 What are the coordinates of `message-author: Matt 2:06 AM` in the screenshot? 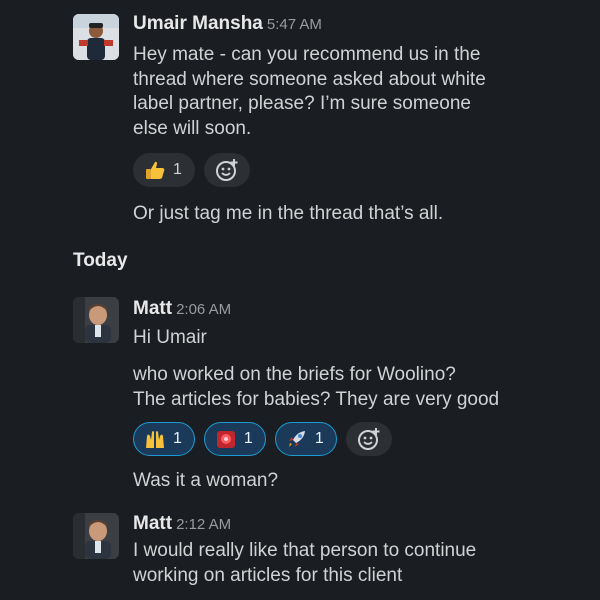 It's located at (182, 309).